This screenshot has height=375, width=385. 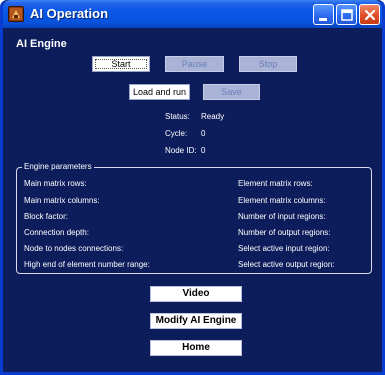 What do you see at coordinates (121, 64) in the screenshot?
I see `start-button: Start` at bounding box center [121, 64].